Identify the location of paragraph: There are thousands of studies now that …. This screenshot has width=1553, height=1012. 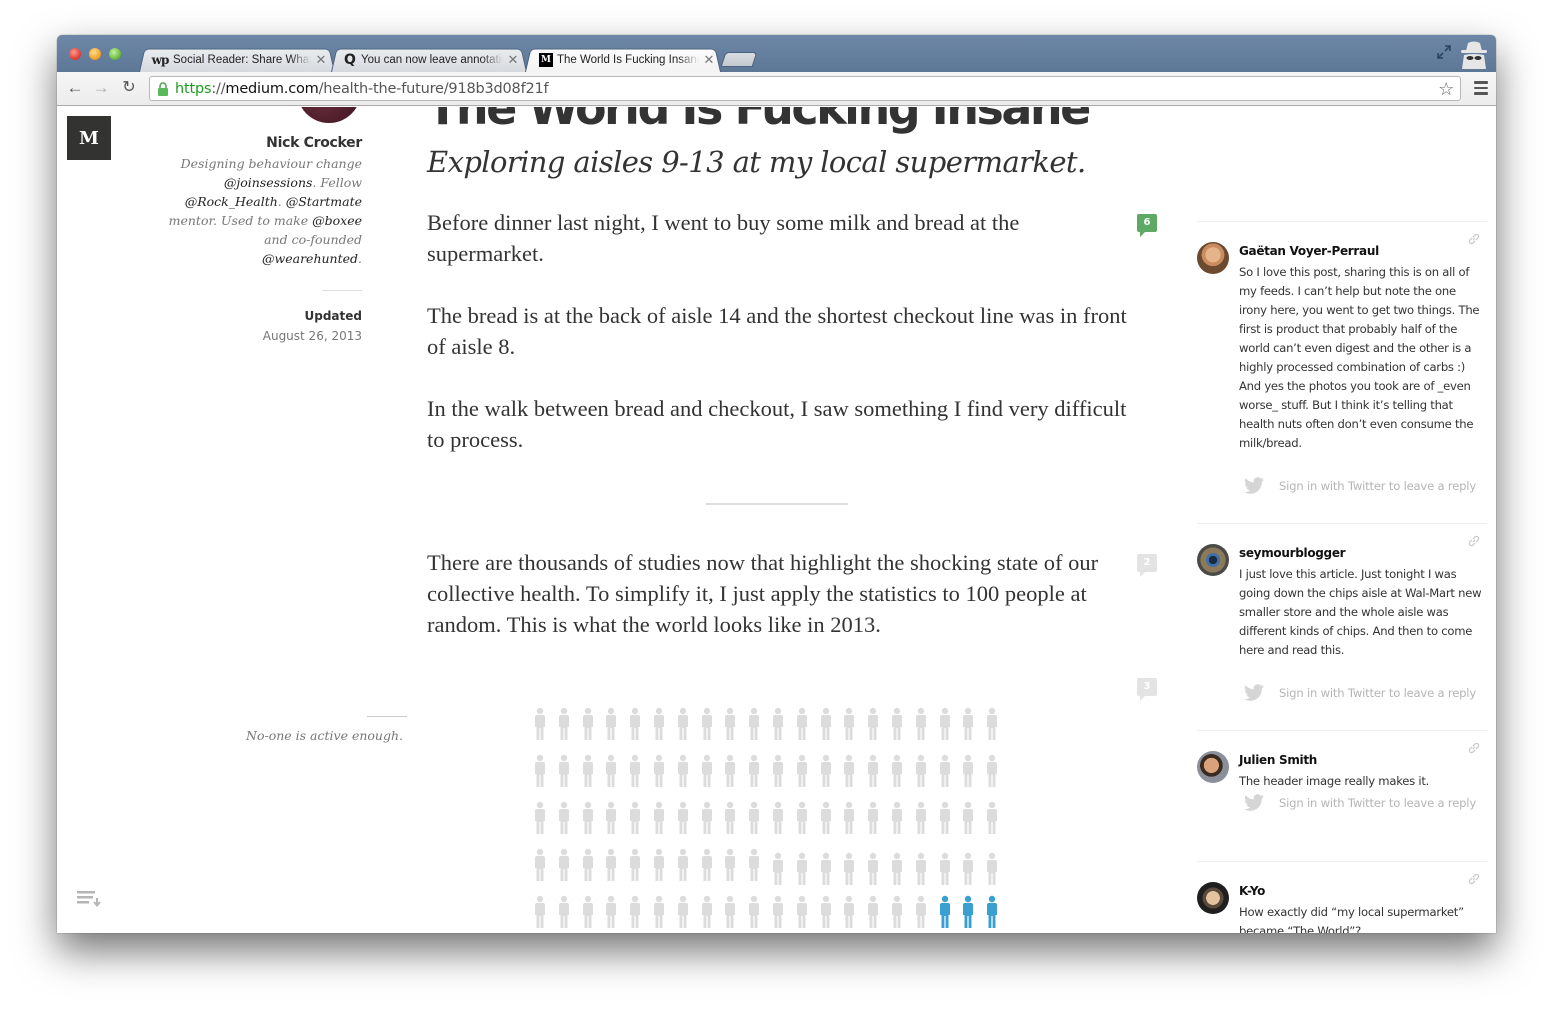
(763, 593).